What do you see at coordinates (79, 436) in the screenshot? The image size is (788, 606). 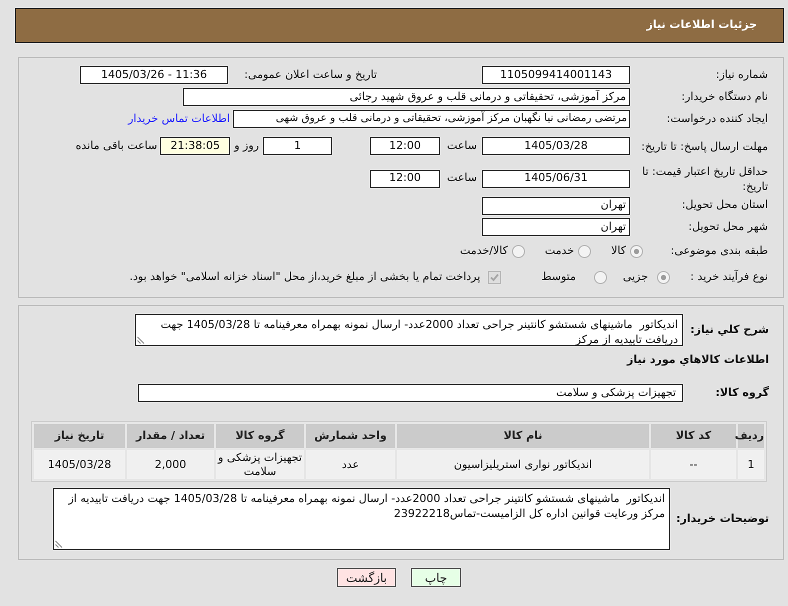 I see `column-header: تاریخ نیاز` at bounding box center [79, 436].